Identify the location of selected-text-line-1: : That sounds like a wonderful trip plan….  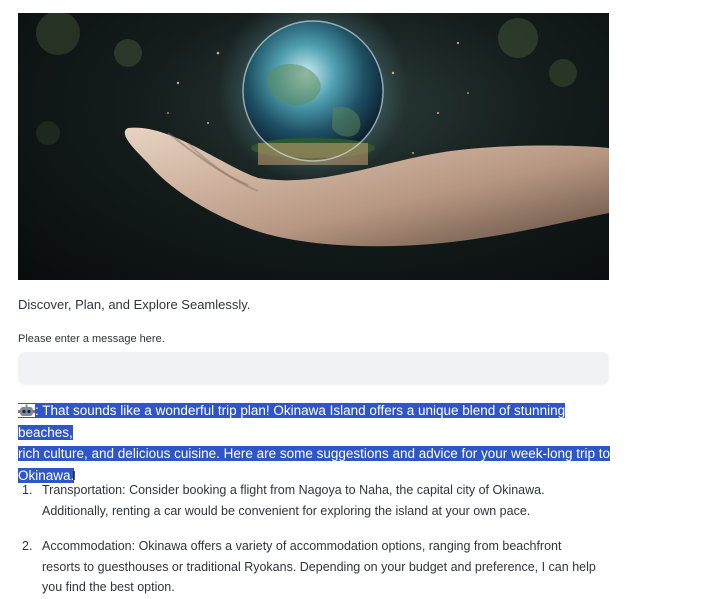
(292, 421).